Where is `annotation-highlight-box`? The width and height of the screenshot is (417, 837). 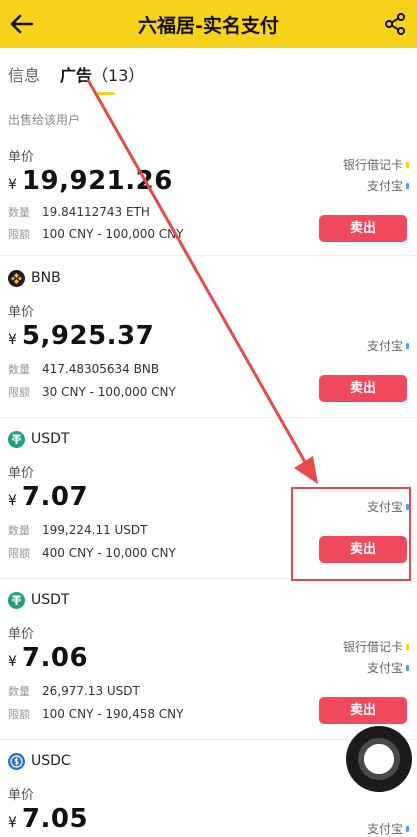
annotation-highlight-box is located at coordinates (351, 534).